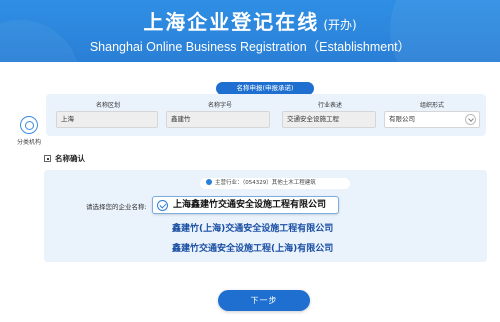  I want to click on side-tool-classification: 分类机构, so click(29, 131).